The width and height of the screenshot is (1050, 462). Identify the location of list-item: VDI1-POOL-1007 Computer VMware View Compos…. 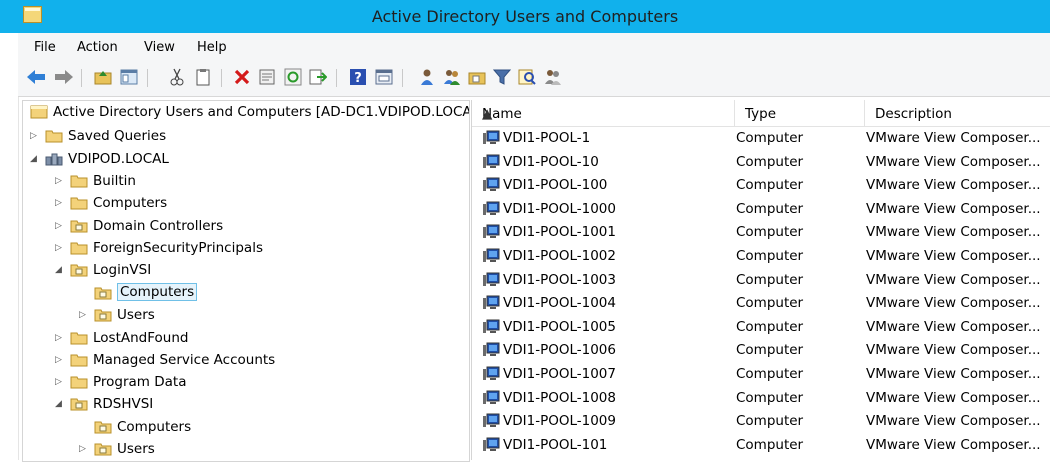
(761, 374).